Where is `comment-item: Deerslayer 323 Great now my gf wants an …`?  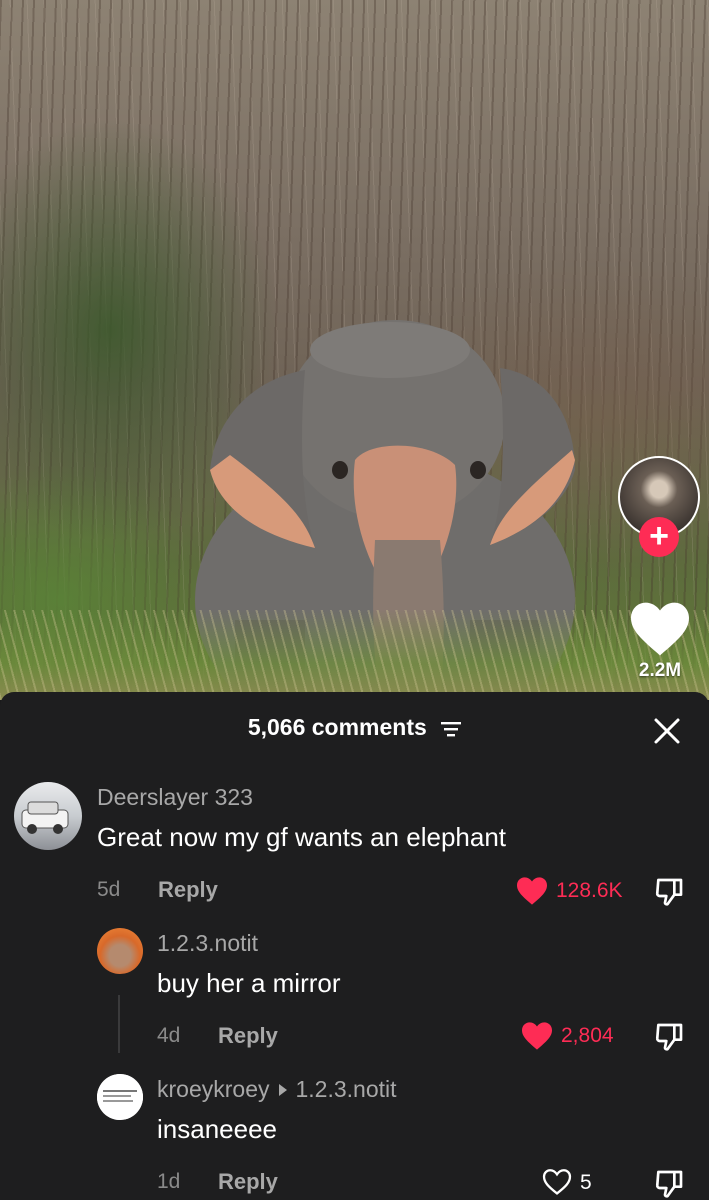 comment-item: Deerslayer 323 Great now my gf wants an … is located at coordinates (354, 845).